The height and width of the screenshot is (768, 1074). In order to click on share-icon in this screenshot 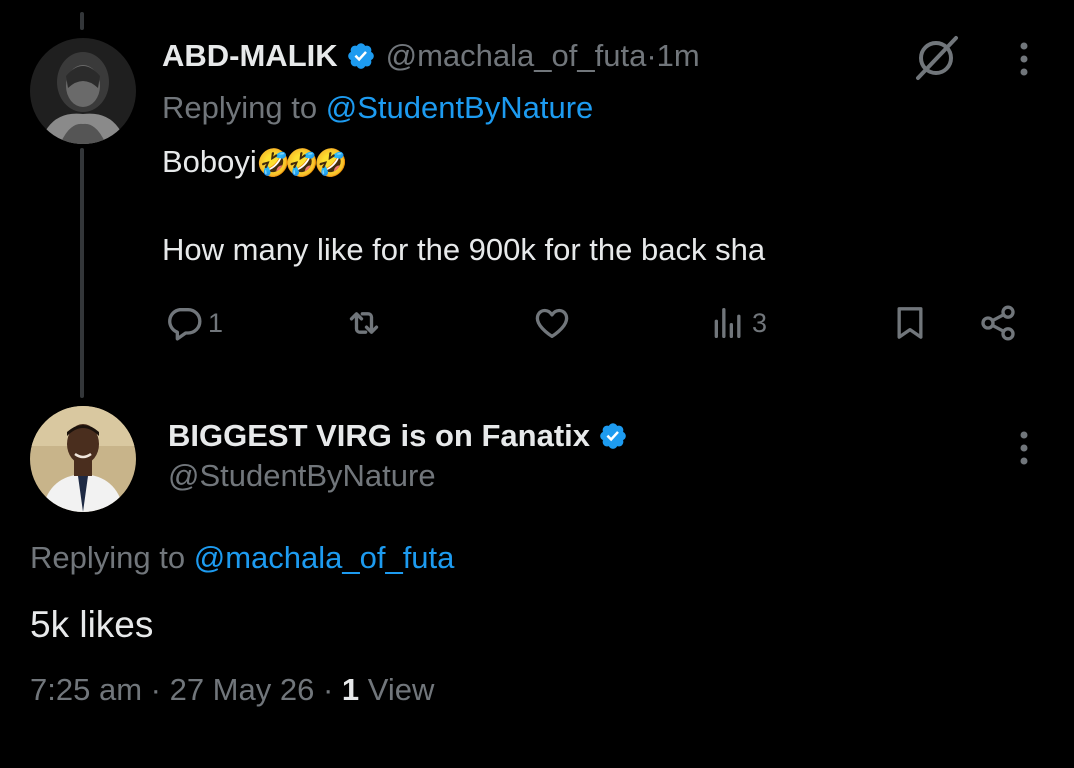, I will do `click(998, 323)`.